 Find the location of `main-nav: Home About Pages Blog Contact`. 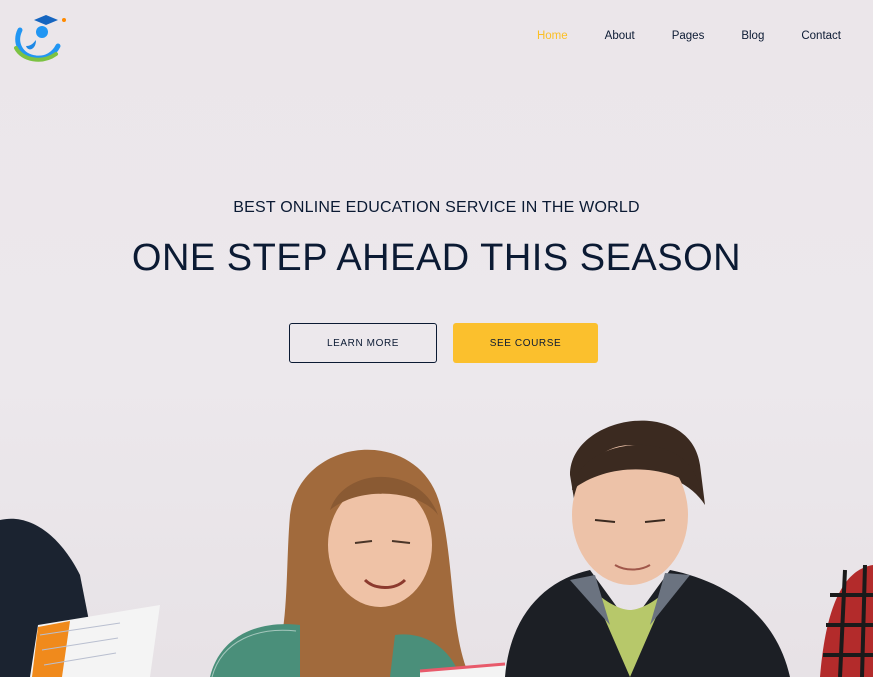

main-nav: Home About Pages Blog Contact is located at coordinates (670, 36).